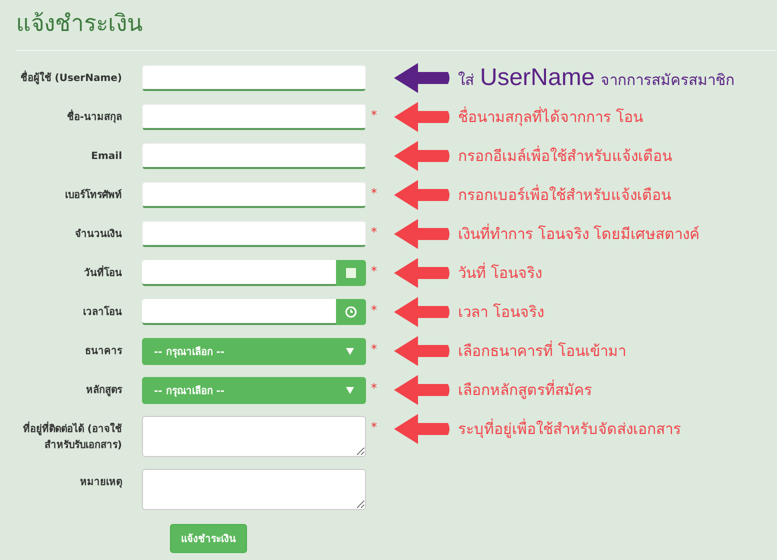 This screenshot has width=777, height=560. Describe the element at coordinates (104, 391) in the screenshot. I see `field-label: หลักสูตร` at that location.